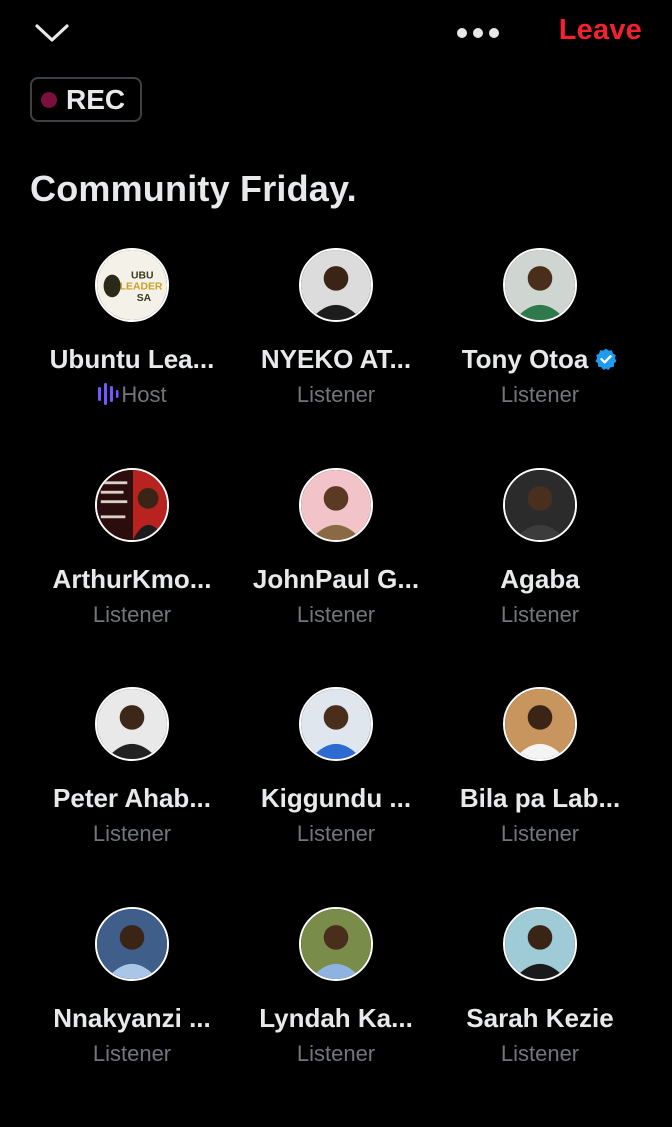 The image size is (672, 1127). What do you see at coordinates (478, 33) in the screenshot?
I see `more-options-icon` at bounding box center [478, 33].